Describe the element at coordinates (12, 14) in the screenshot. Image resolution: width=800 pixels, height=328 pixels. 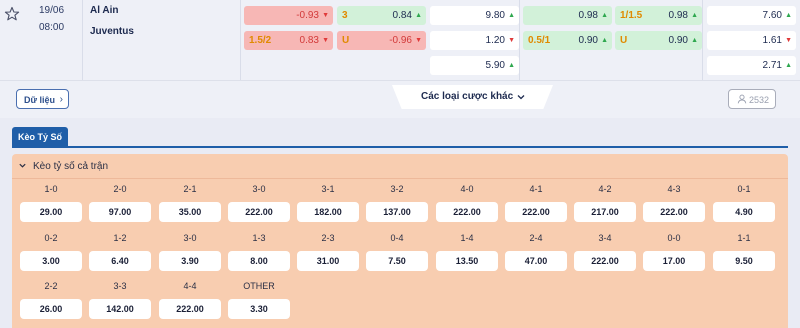
I see `star-icon` at that location.